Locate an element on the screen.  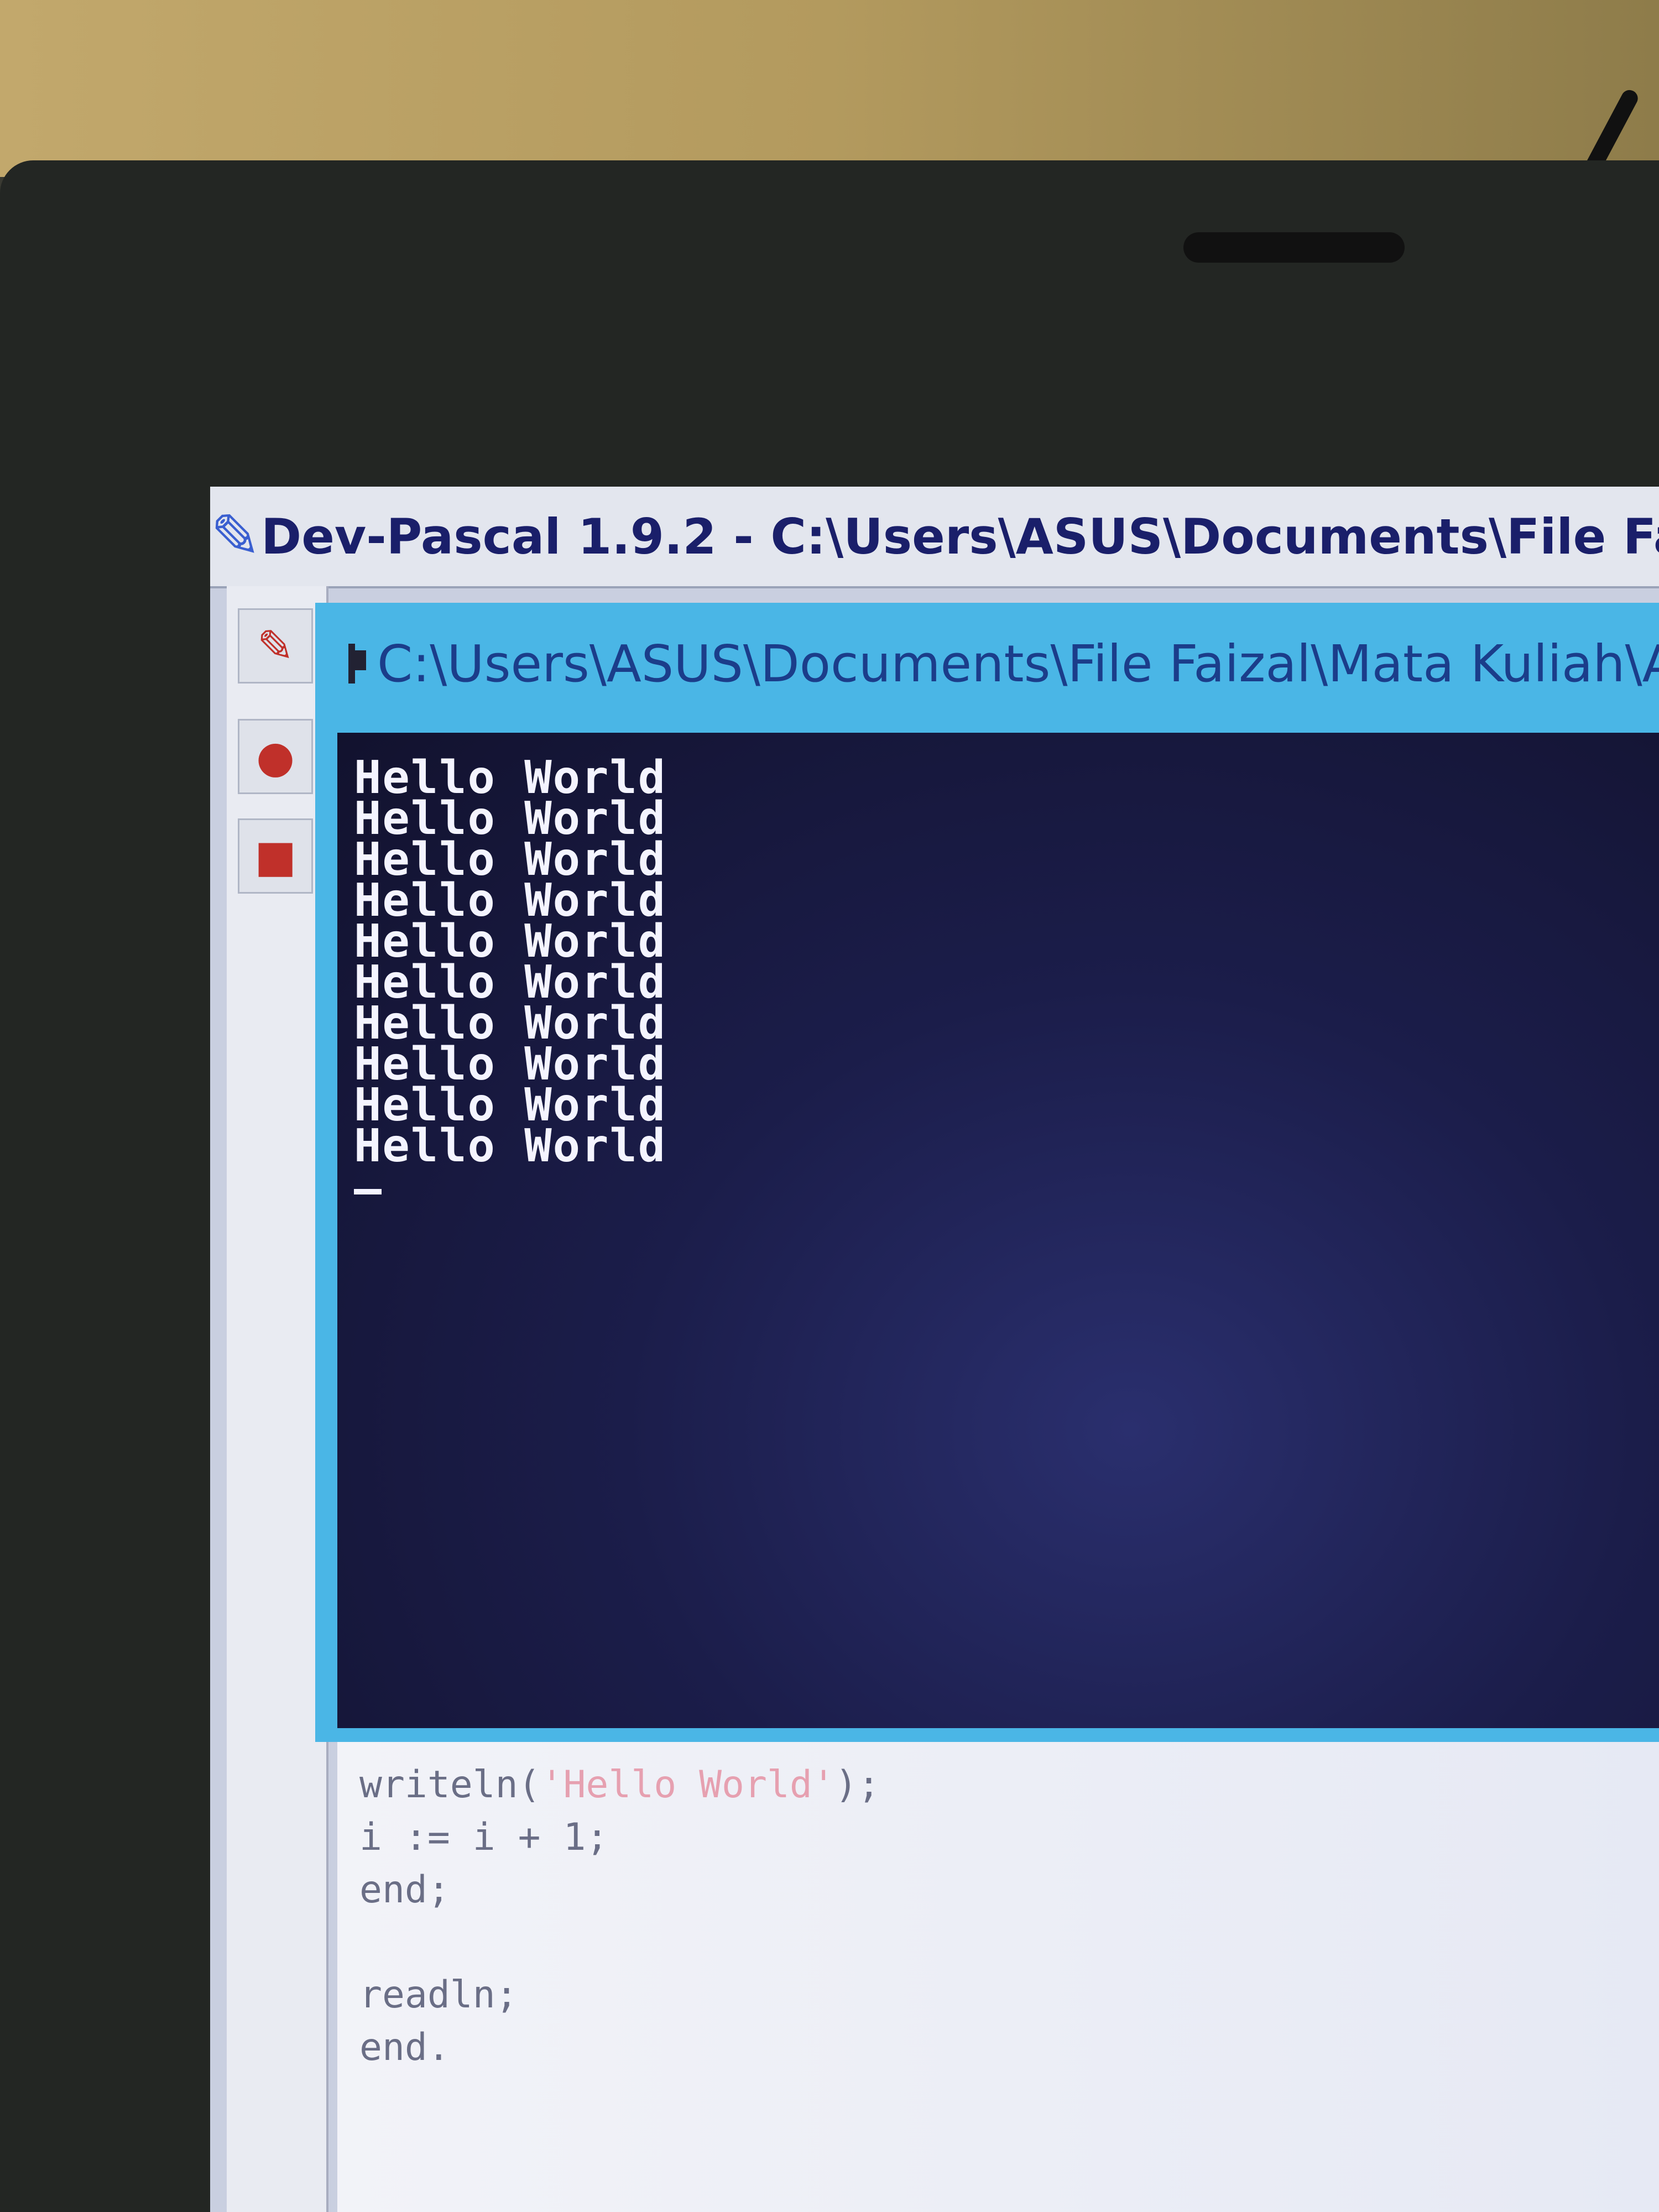
code-line: i := i + 1; is located at coordinates (484, 1837).